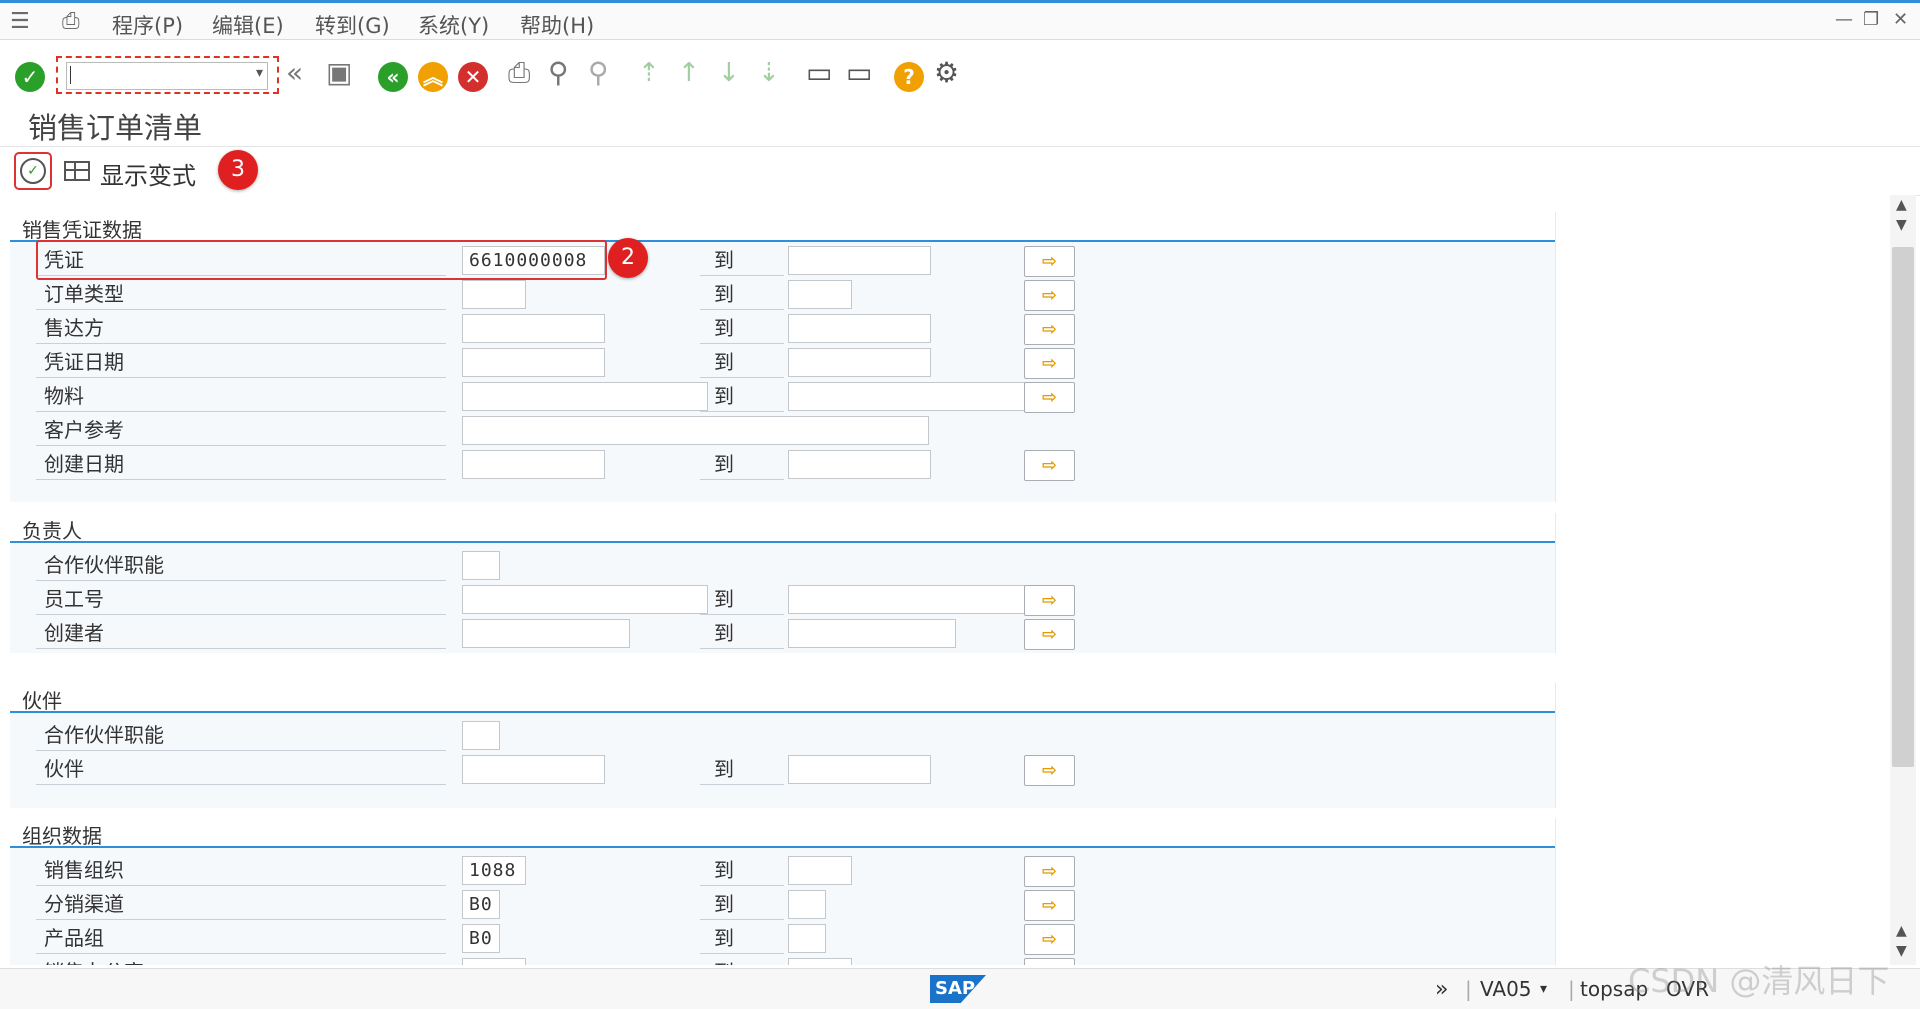 The image size is (1920, 1009). What do you see at coordinates (71, 21) in the screenshot?
I see `customize-layout-icon: ⎙` at bounding box center [71, 21].